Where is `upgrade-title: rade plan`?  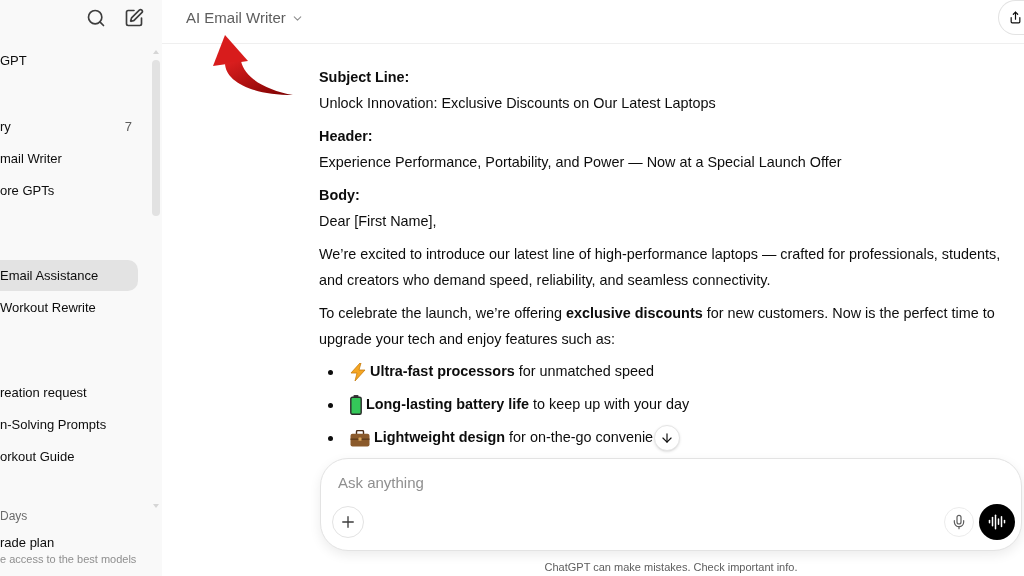
upgrade-title: rade plan is located at coordinates (81, 543).